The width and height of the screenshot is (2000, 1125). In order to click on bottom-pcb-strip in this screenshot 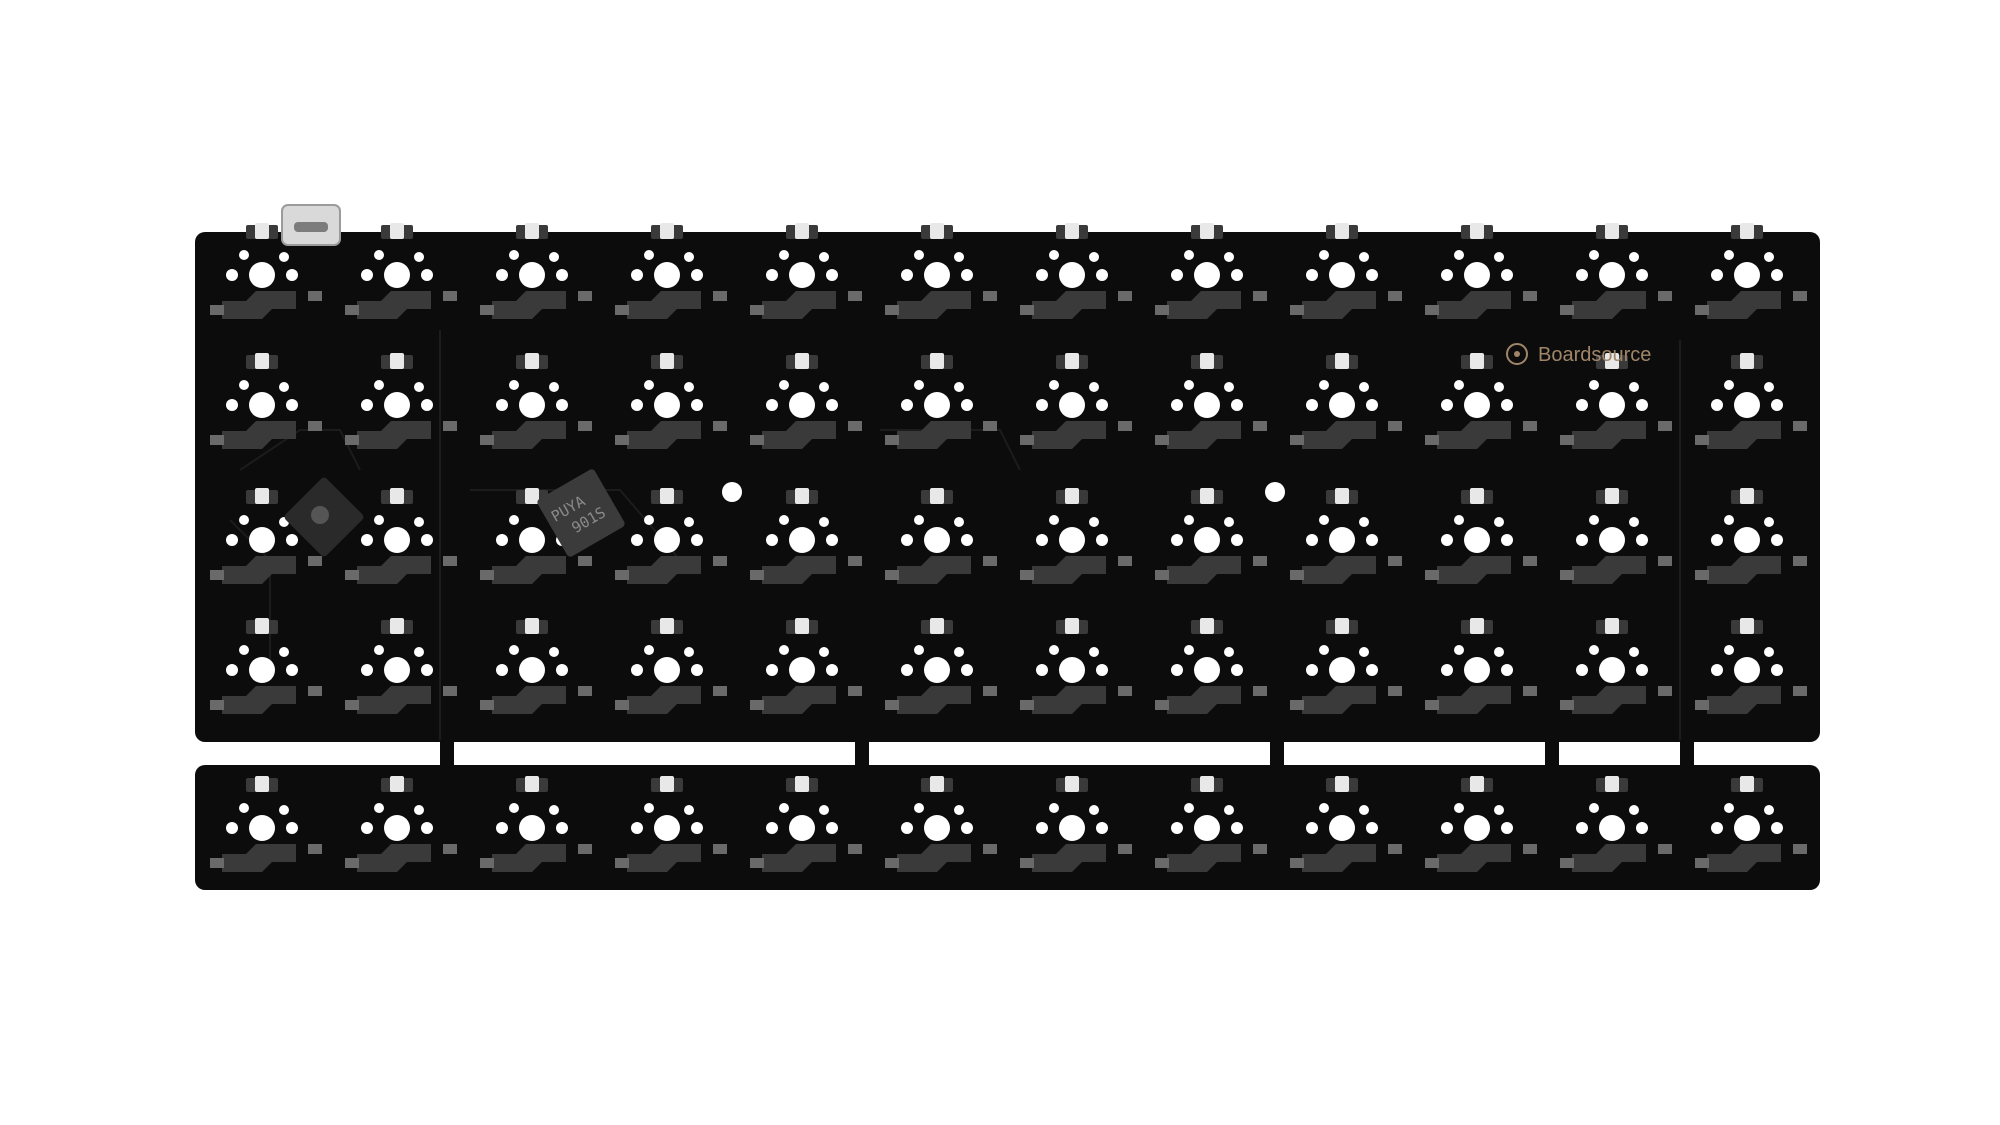, I will do `click(1007, 816)`.